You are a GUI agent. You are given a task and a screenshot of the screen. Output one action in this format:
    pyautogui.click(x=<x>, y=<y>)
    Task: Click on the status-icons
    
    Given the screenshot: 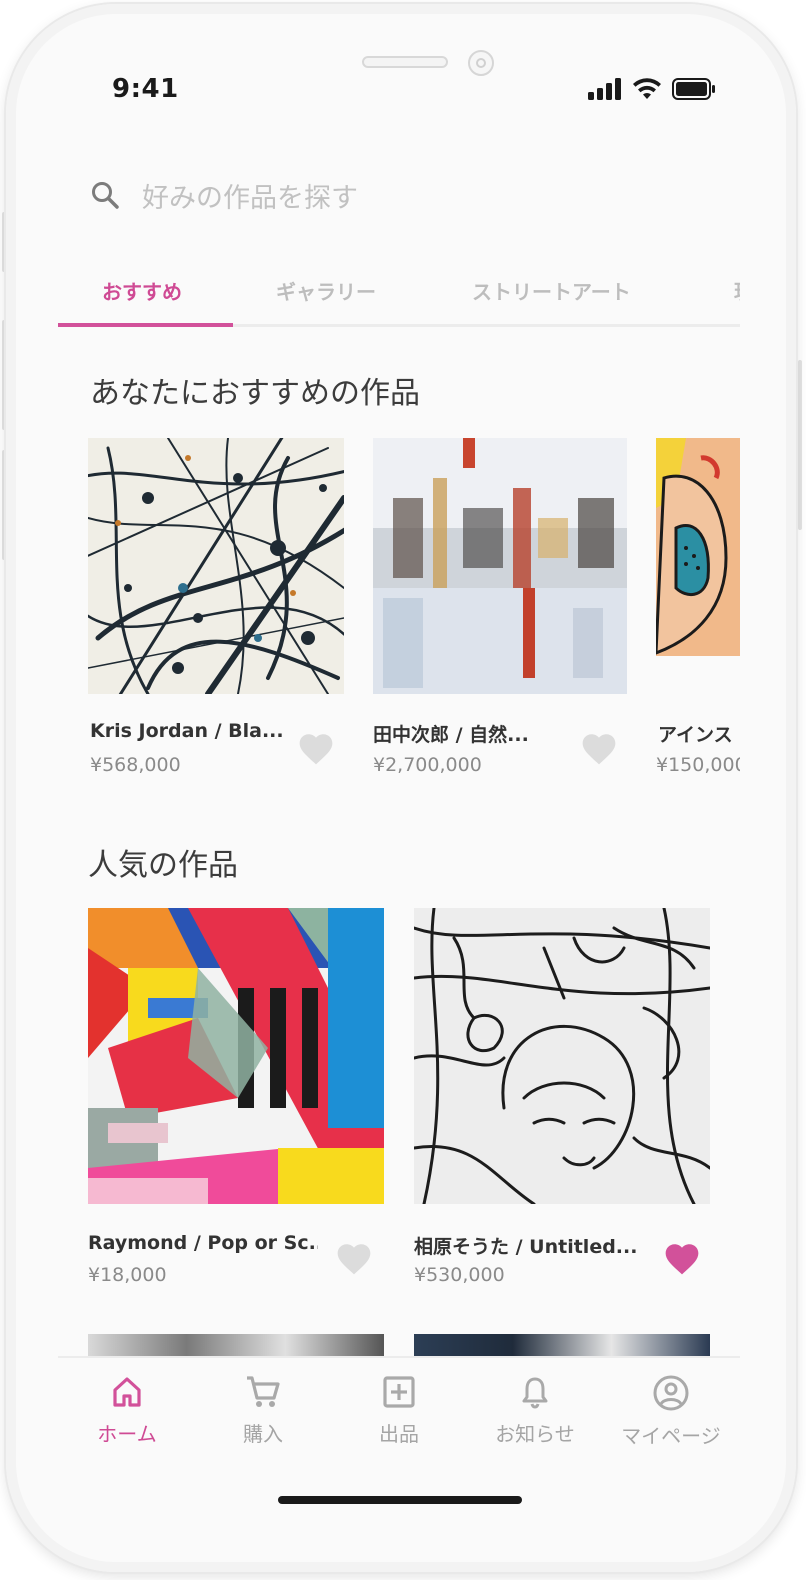 What is the action you would take?
    pyautogui.click(x=652, y=89)
    